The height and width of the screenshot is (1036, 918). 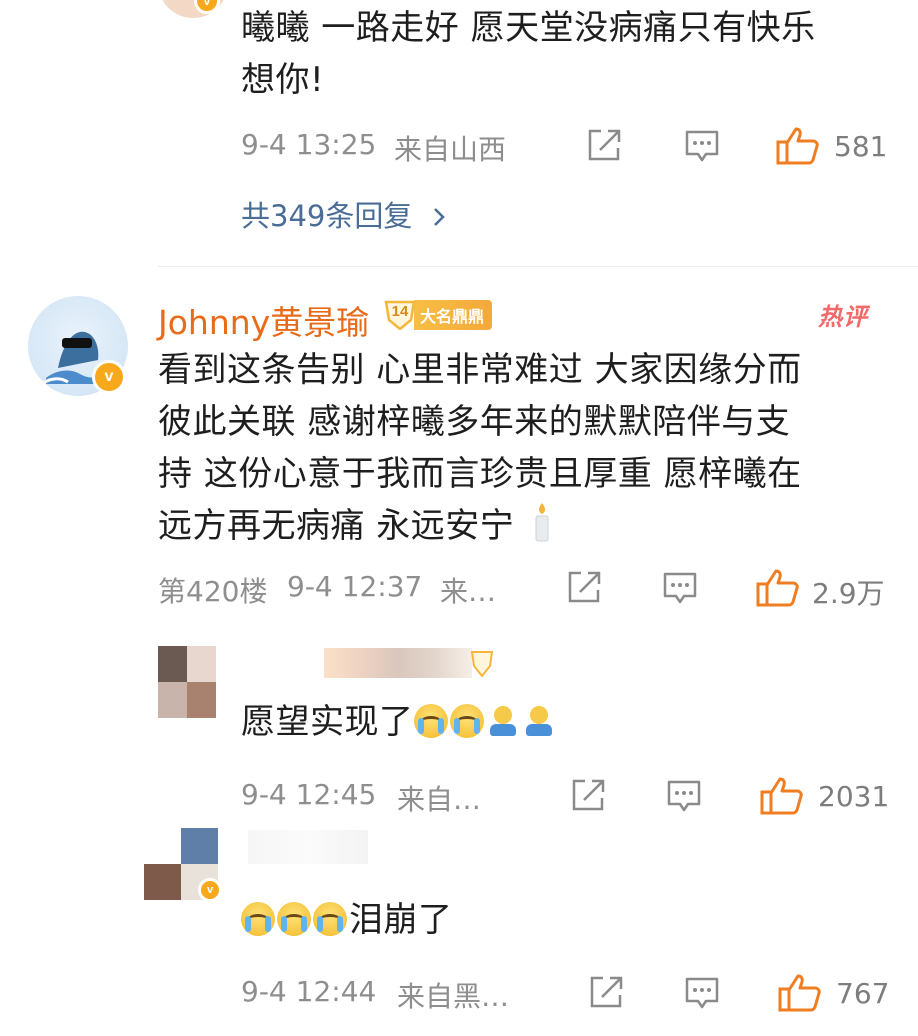 I want to click on floor-number: 第420楼, so click(x=213, y=591).